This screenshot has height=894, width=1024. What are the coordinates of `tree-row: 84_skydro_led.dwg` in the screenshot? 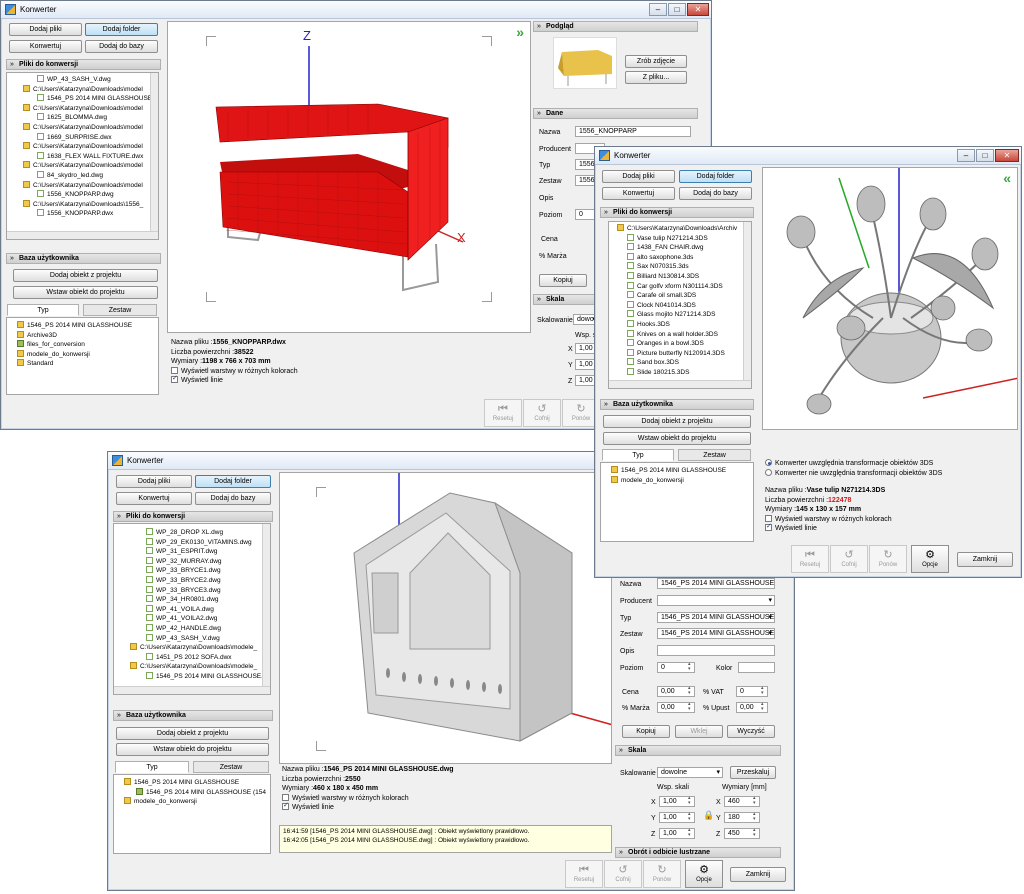 It's located at (85, 175).